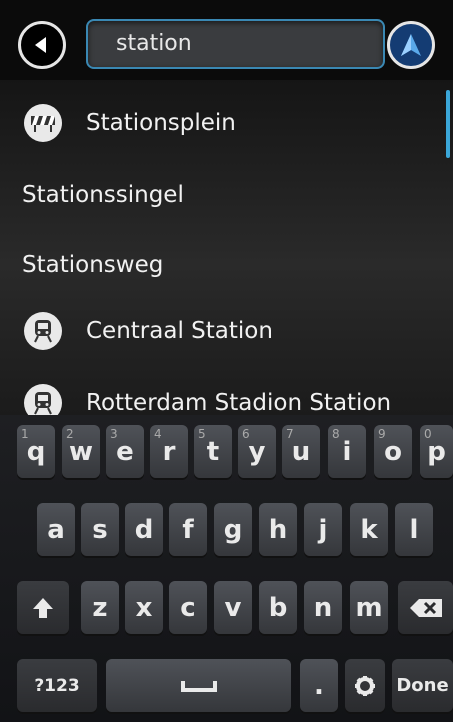  I want to click on back-button, so click(42, 45).